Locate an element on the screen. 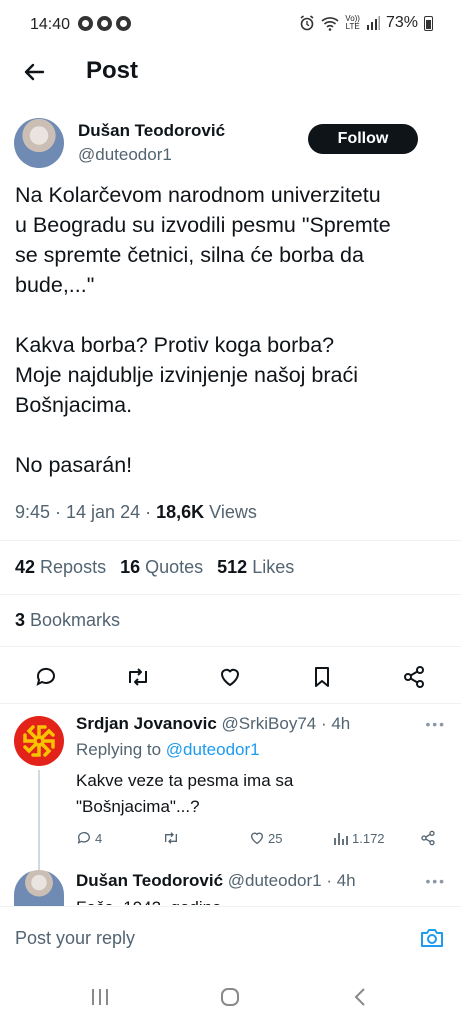  page-title: Post is located at coordinates (112, 70).